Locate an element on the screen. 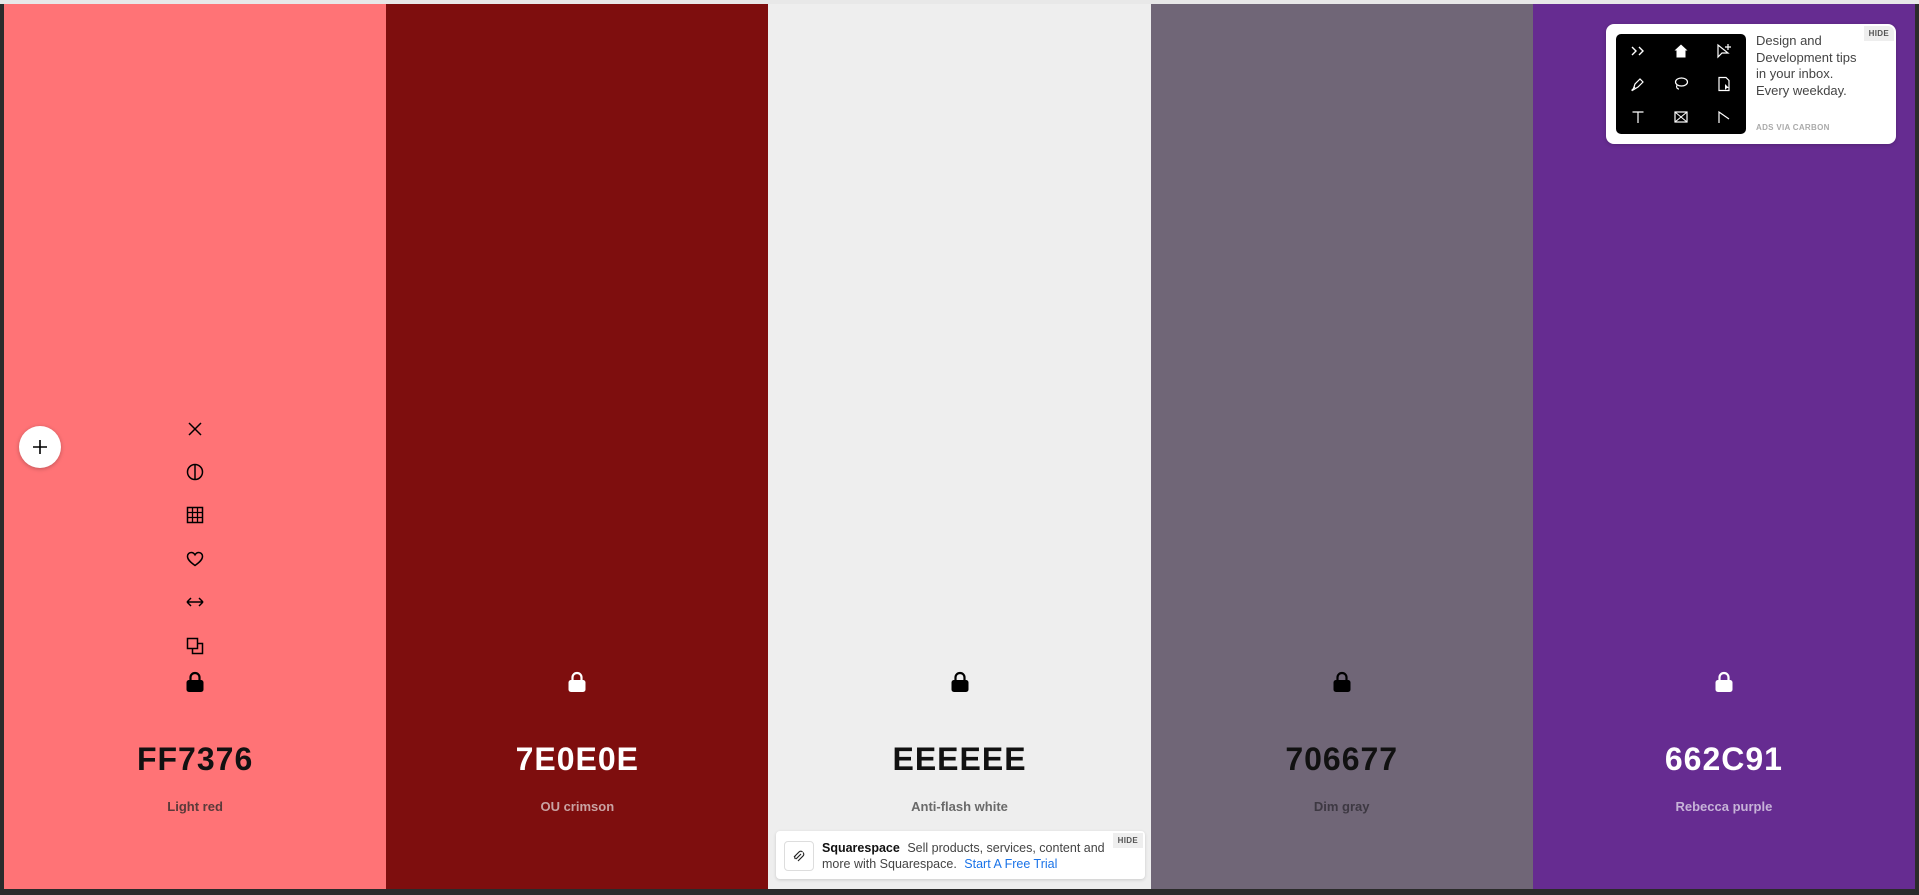 The width and height of the screenshot is (1919, 895). ad-brand: Squarespace is located at coordinates (861, 848).